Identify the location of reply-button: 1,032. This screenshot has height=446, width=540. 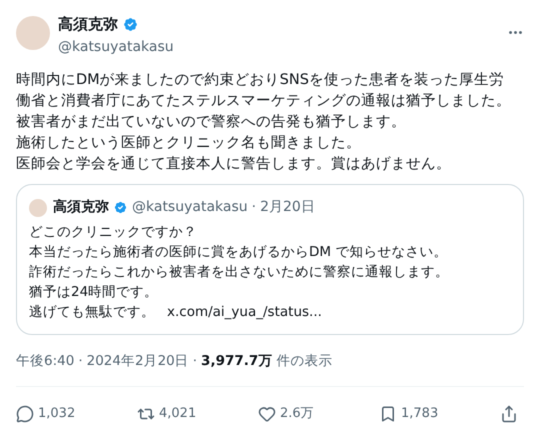
(76, 414).